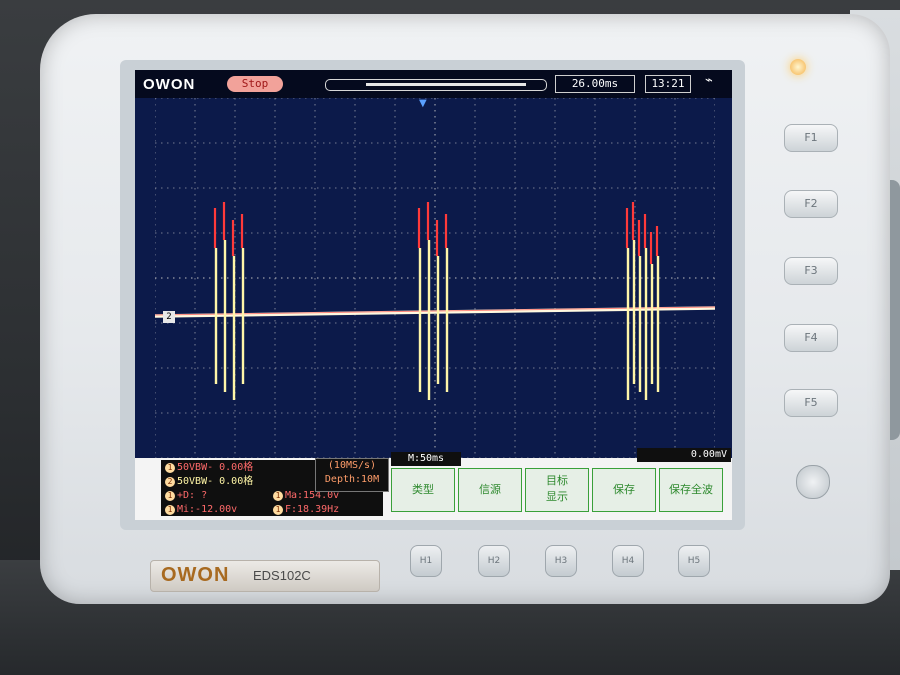  I want to click on ch1-info: 1 50VBW- 0.00格, so click(209, 468).